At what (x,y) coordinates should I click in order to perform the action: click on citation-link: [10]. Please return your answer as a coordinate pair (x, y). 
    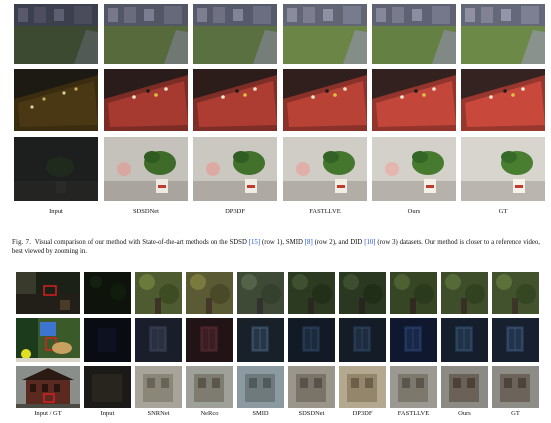
    Looking at the image, I should click on (369, 242).